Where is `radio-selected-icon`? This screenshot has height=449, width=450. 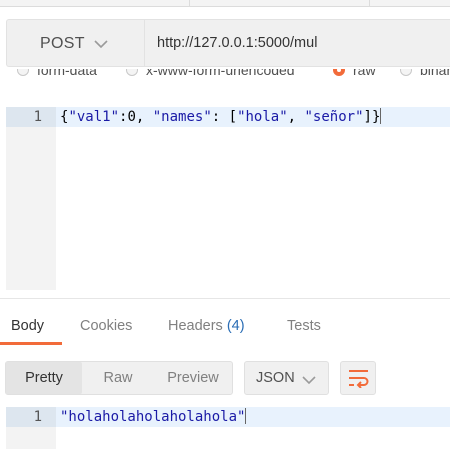 radio-selected-icon is located at coordinates (339, 72).